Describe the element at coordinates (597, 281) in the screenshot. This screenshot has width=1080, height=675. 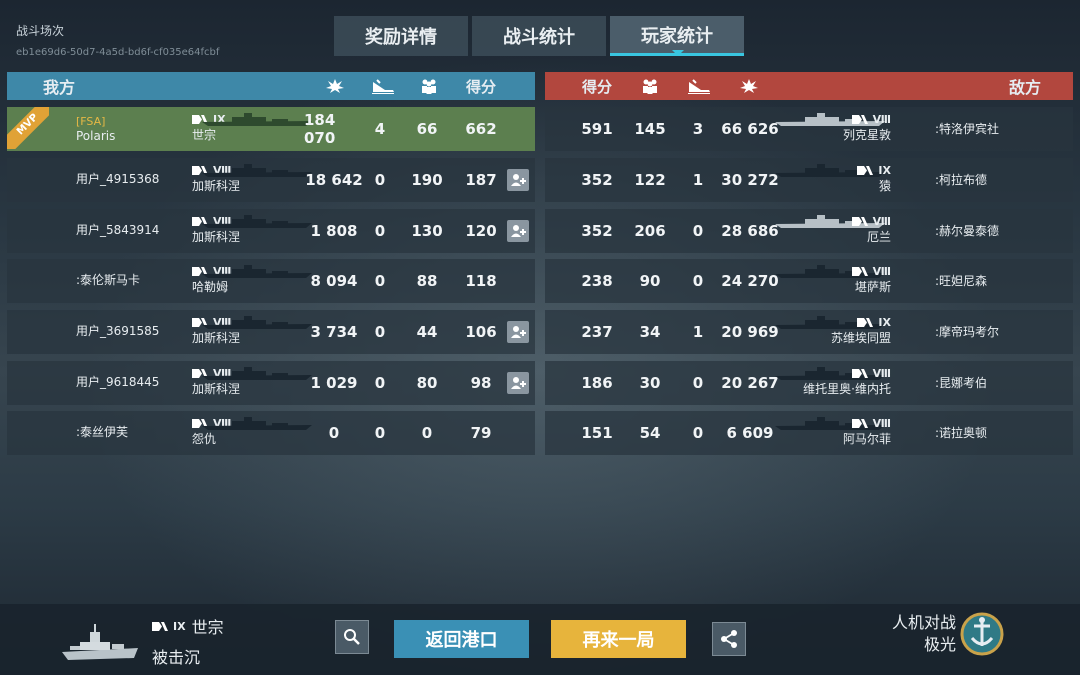
I see `stat-score: 238` at that location.